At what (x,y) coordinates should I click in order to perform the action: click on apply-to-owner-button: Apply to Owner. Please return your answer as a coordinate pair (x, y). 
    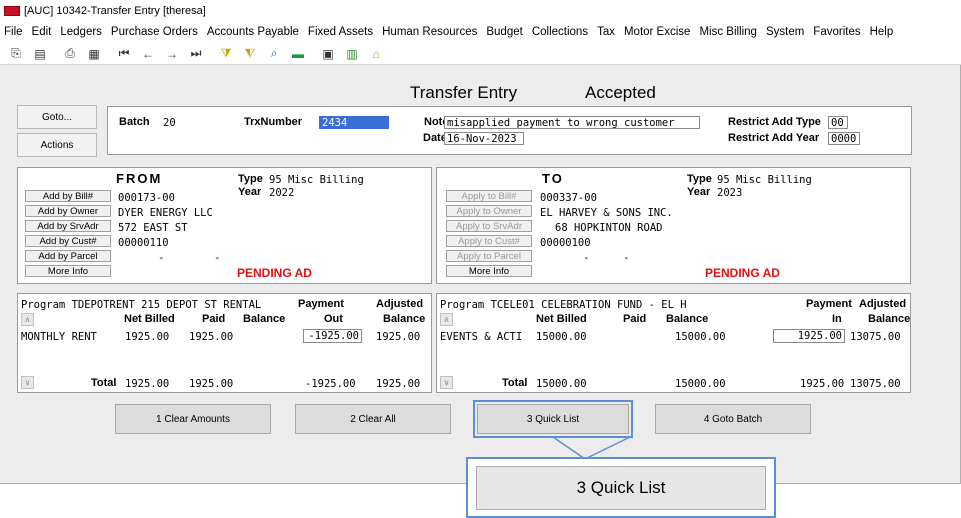
    Looking at the image, I should click on (489, 211).